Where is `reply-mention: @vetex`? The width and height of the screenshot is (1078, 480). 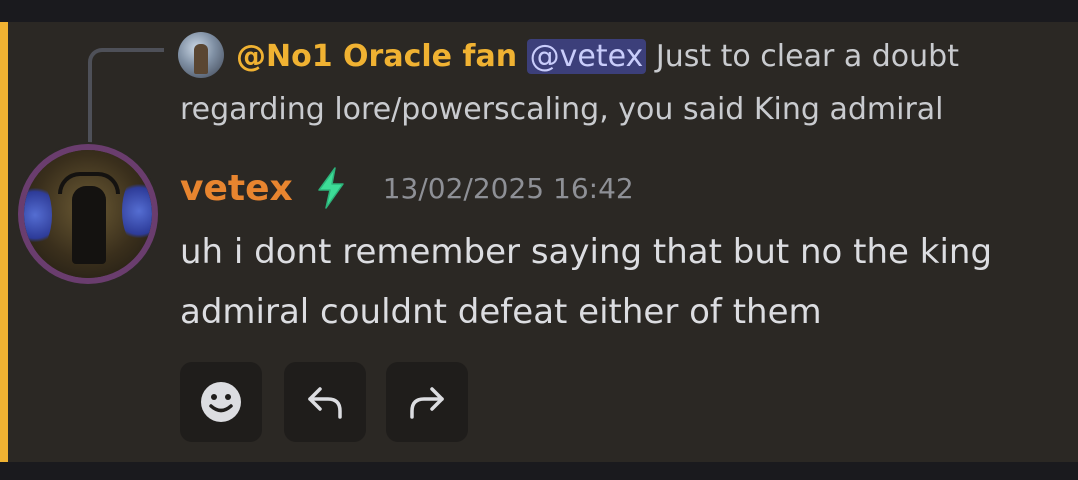
reply-mention: @vetex is located at coordinates (586, 56).